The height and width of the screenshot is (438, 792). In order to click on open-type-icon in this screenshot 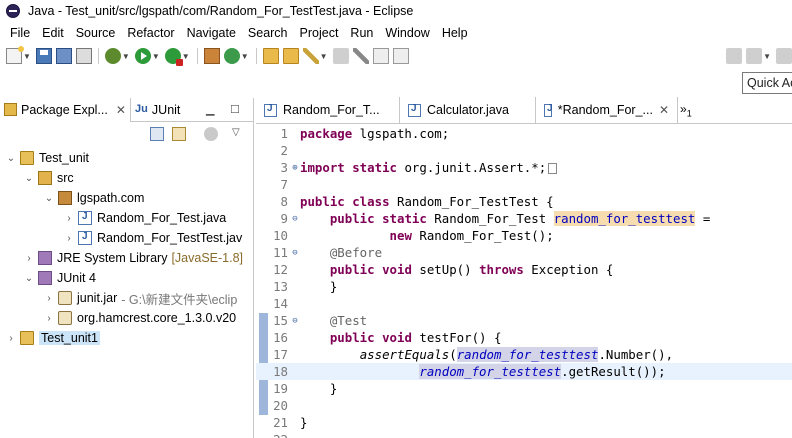, I will do `click(270, 56)`.